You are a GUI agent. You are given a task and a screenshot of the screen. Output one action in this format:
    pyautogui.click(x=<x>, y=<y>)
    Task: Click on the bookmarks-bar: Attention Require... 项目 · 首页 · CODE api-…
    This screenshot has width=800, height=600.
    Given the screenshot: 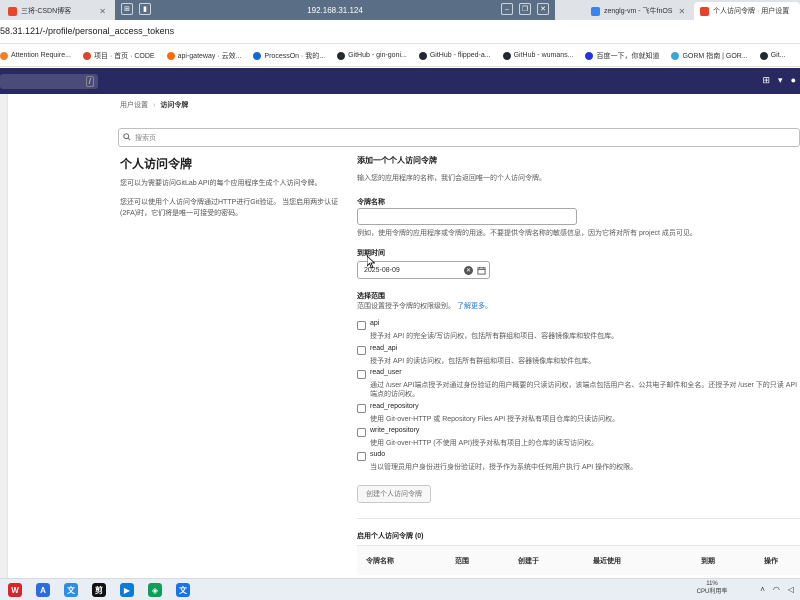 What is the action you would take?
    pyautogui.click(x=400, y=56)
    